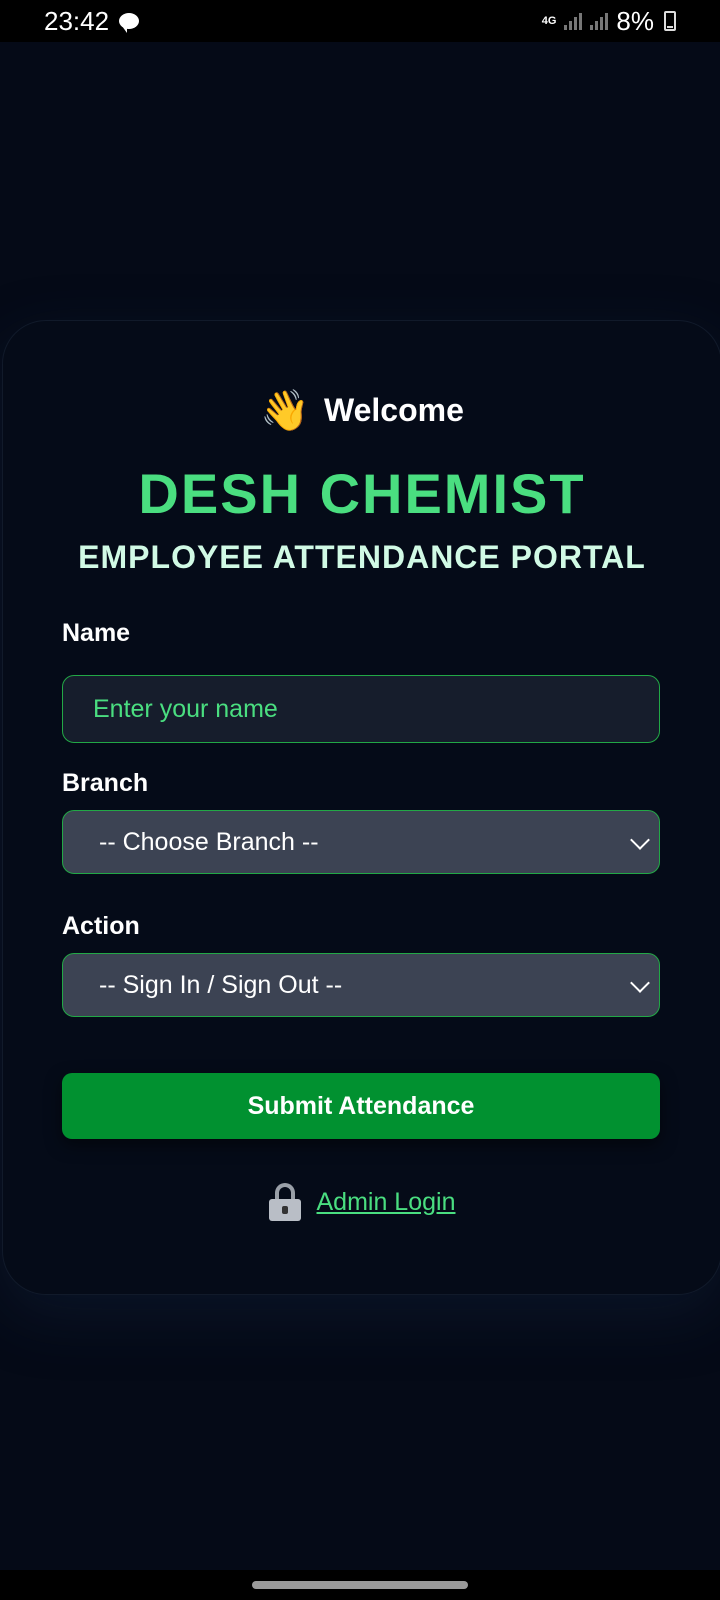 This screenshot has height=1600, width=720. I want to click on action-label: Action, so click(101, 926).